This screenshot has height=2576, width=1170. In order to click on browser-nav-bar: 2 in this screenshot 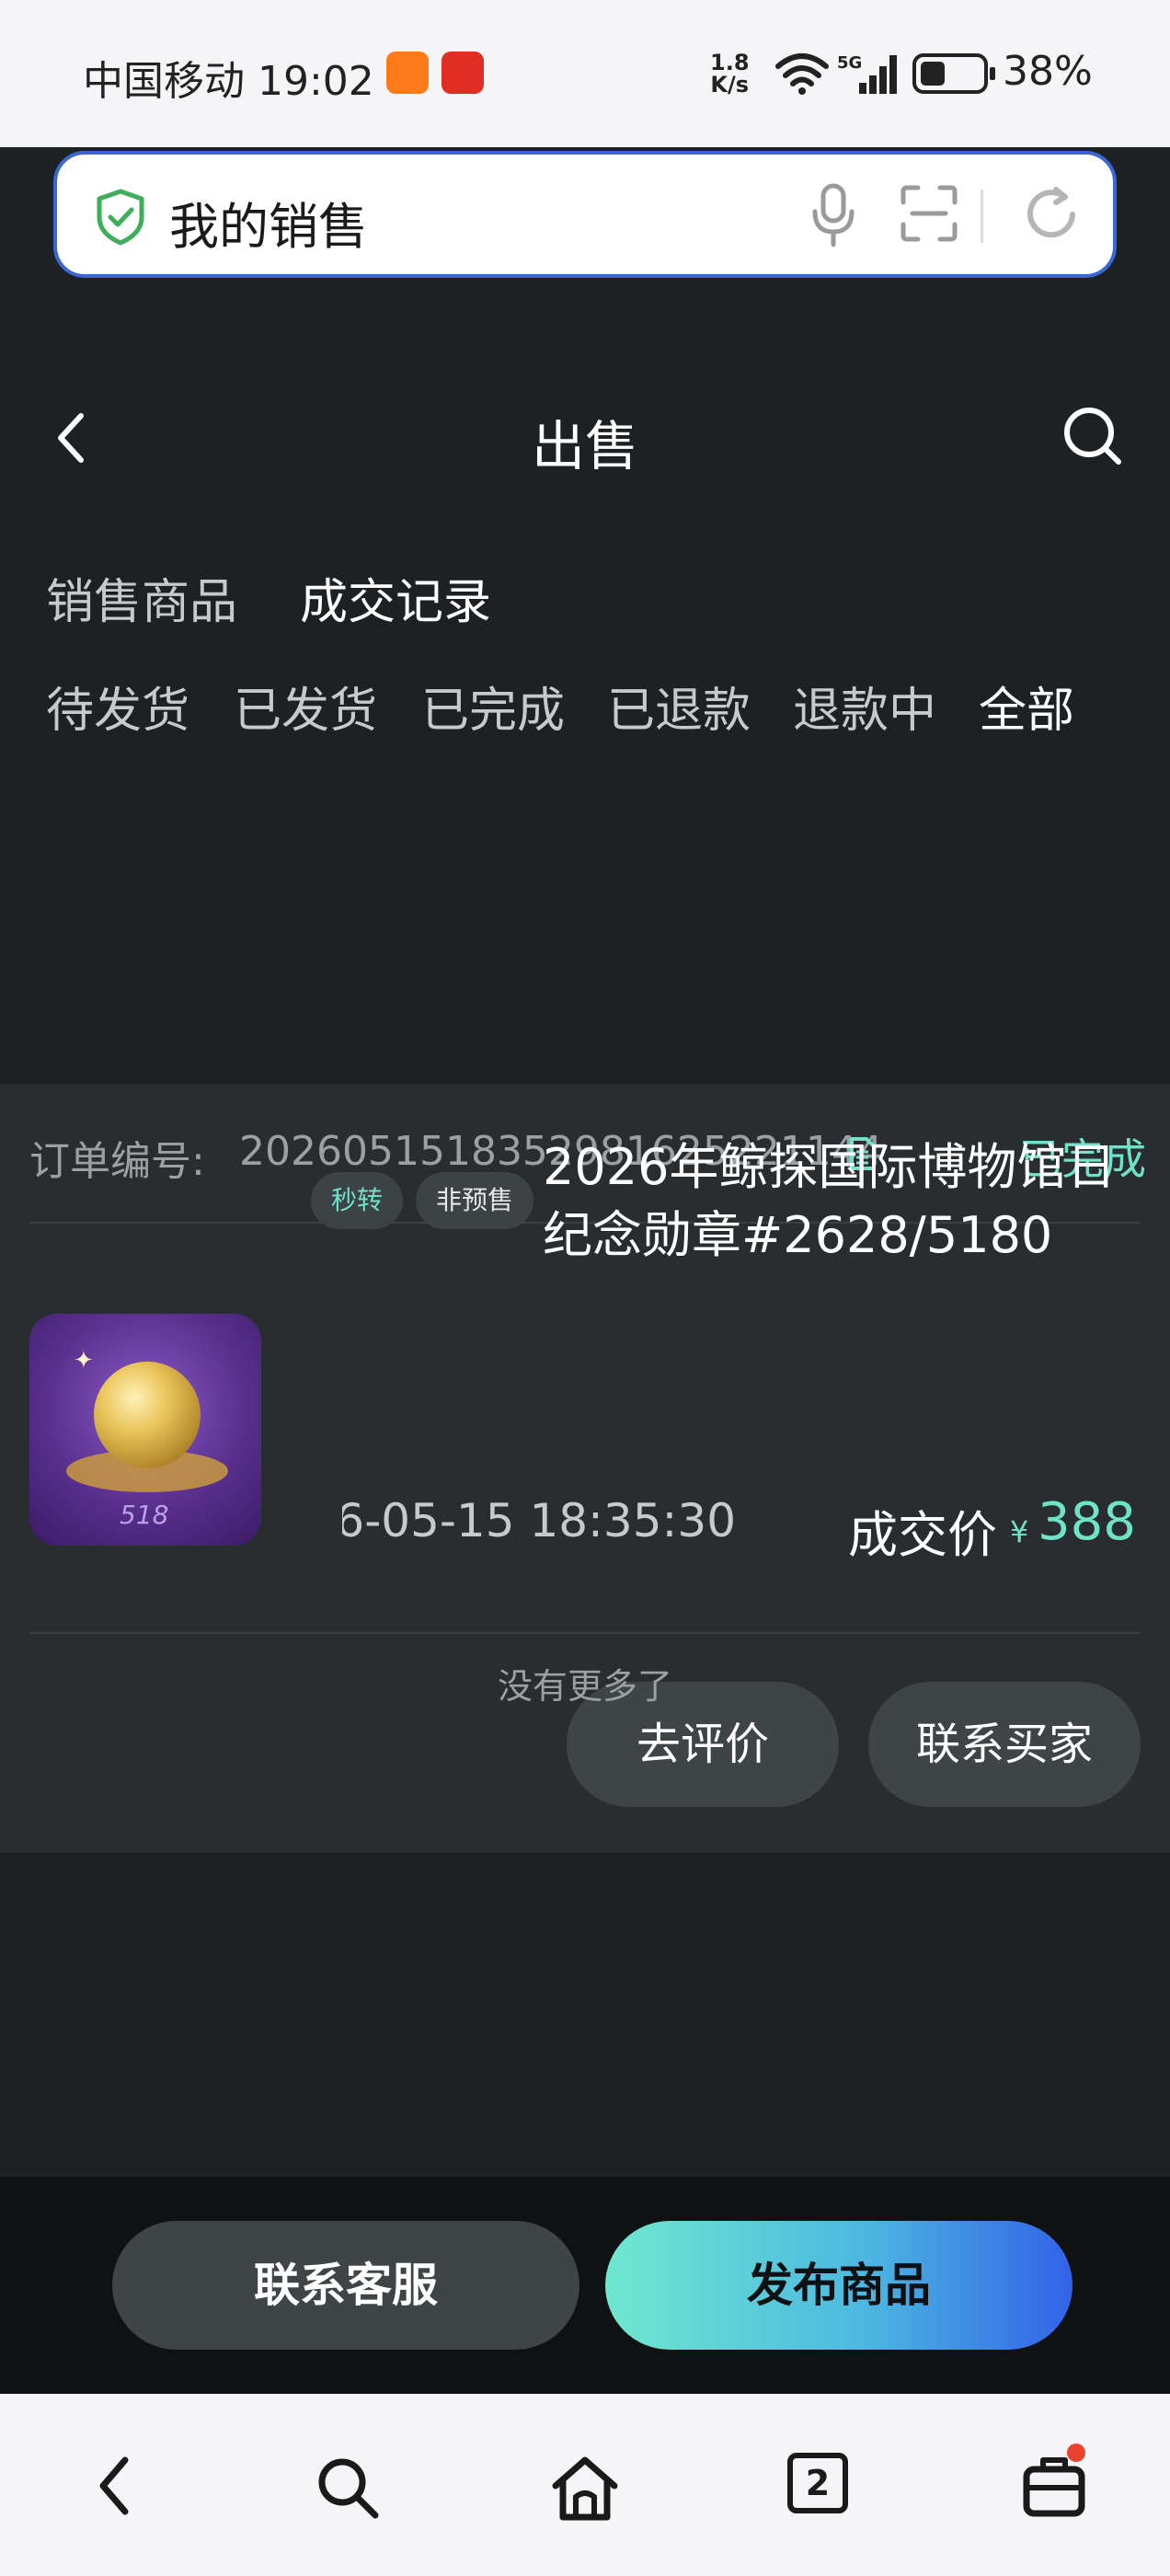, I will do `click(585, 2485)`.